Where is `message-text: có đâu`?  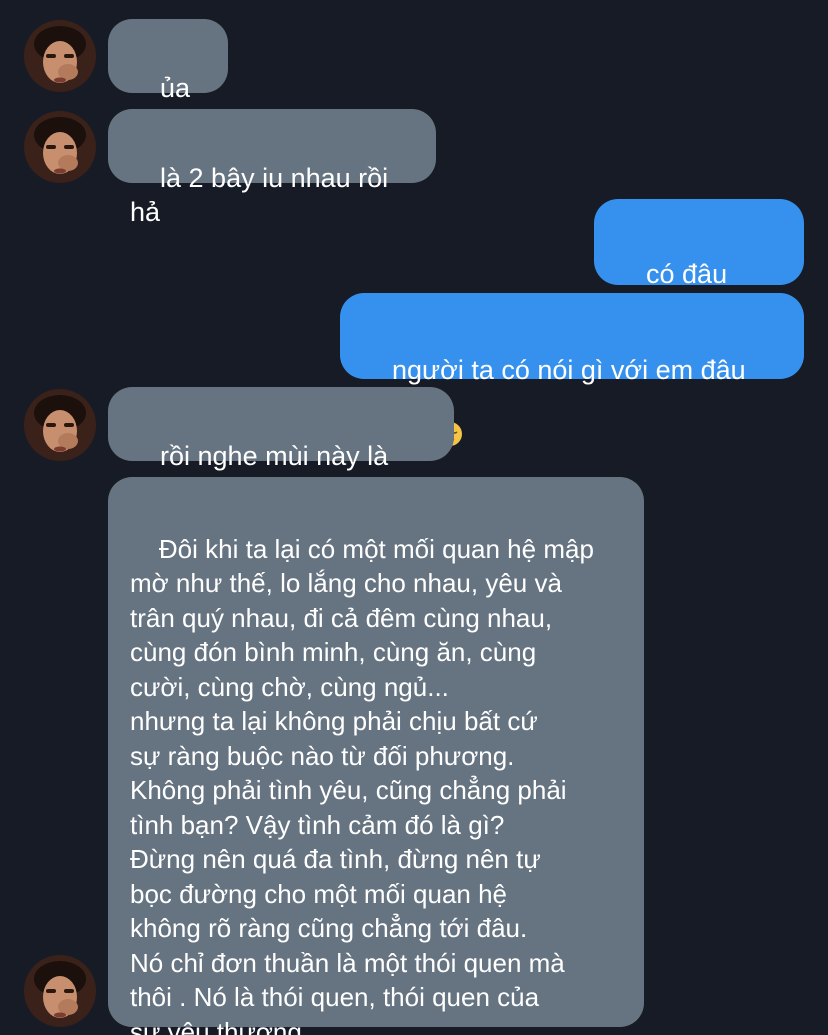 message-text: có đâu is located at coordinates (687, 274).